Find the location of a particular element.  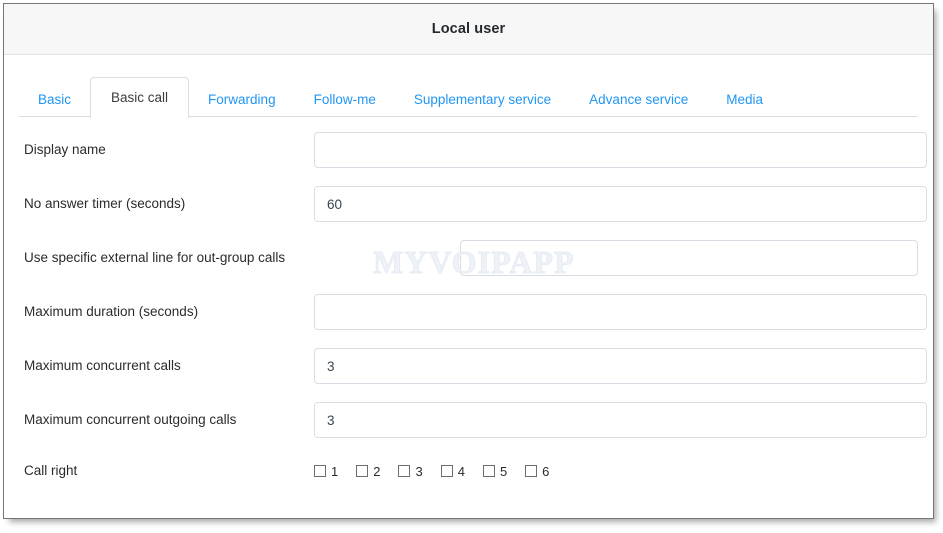

checkbox-label: 5 is located at coordinates (503, 471).